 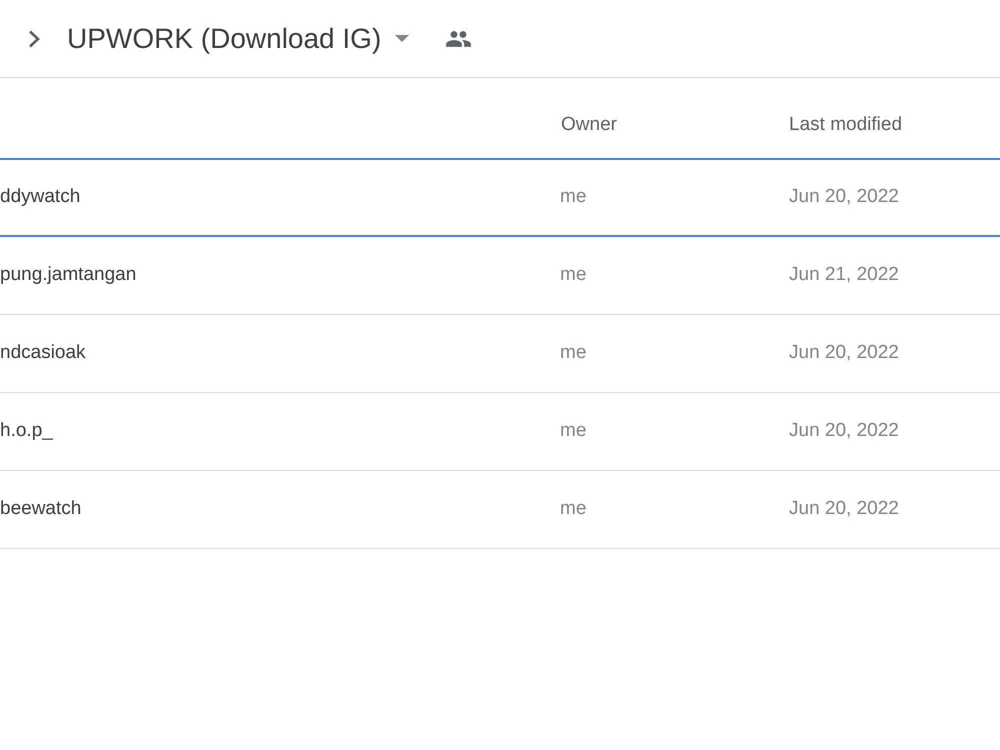 What do you see at coordinates (458, 39) in the screenshot?
I see `people-icon` at bounding box center [458, 39].